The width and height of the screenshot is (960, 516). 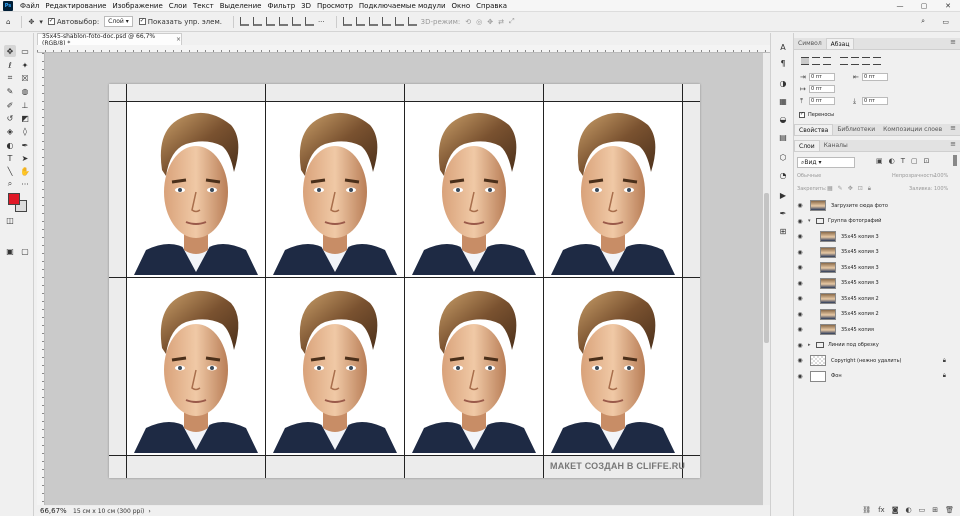 What do you see at coordinates (892, 161) in the screenshot?
I see `filter-adjustment-icon: ◐` at bounding box center [892, 161].